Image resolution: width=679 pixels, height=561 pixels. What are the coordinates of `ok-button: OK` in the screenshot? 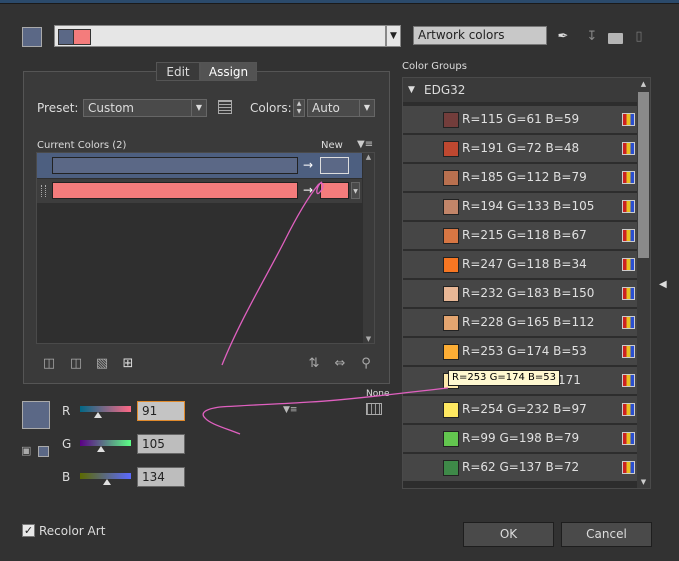 It's located at (508, 534).